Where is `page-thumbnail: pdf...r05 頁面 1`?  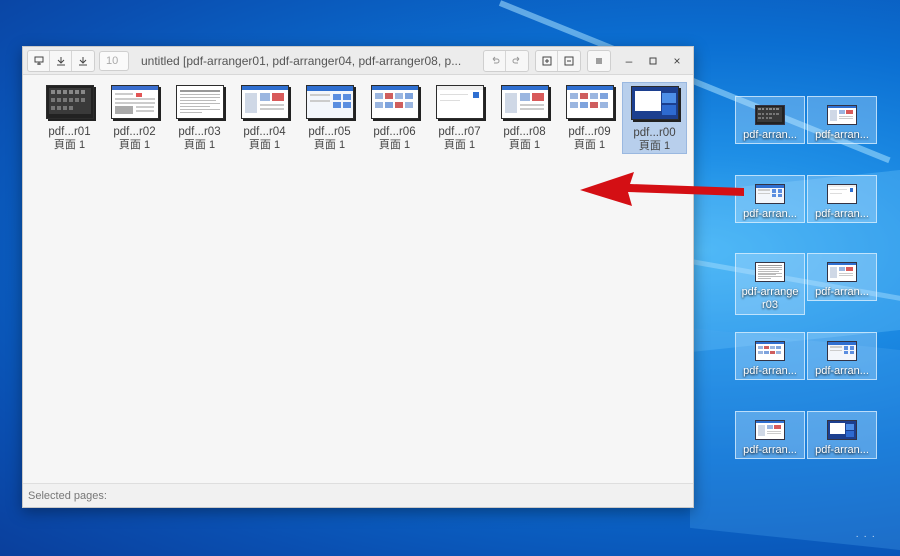
page-thumbnail: pdf...r05 頁面 1 is located at coordinates (329, 118).